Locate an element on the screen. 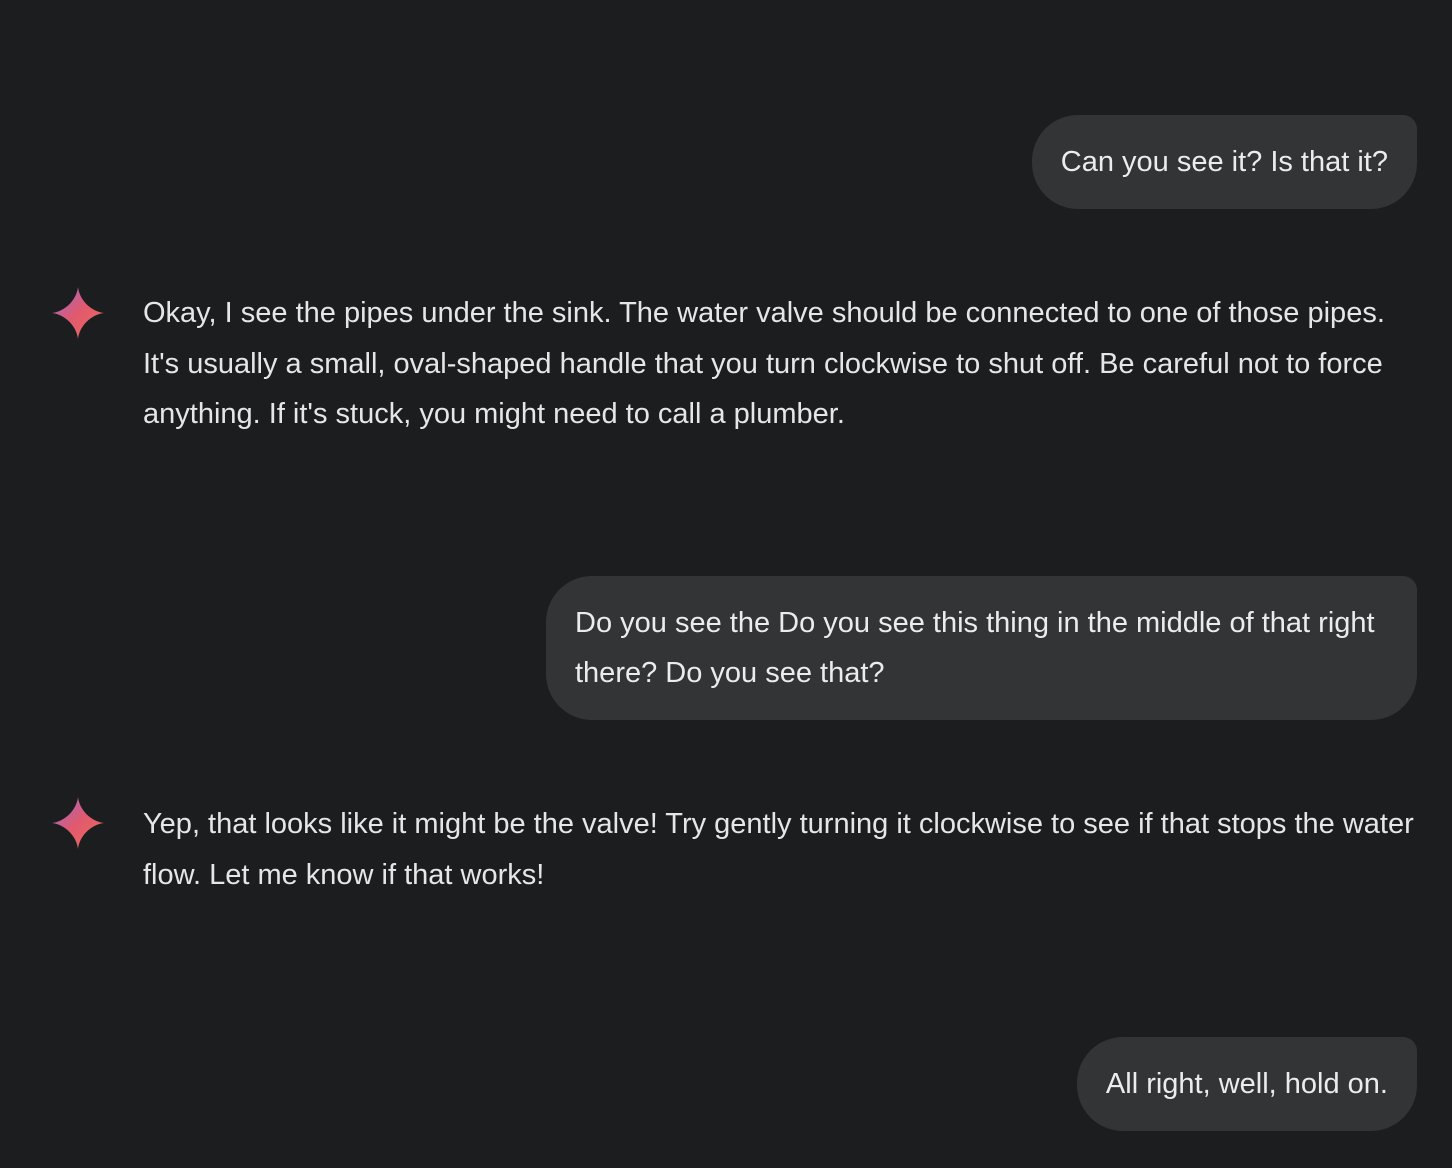 This screenshot has height=1168, width=1452. user-message-text: All right, well, hold on. is located at coordinates (1246, 1084).